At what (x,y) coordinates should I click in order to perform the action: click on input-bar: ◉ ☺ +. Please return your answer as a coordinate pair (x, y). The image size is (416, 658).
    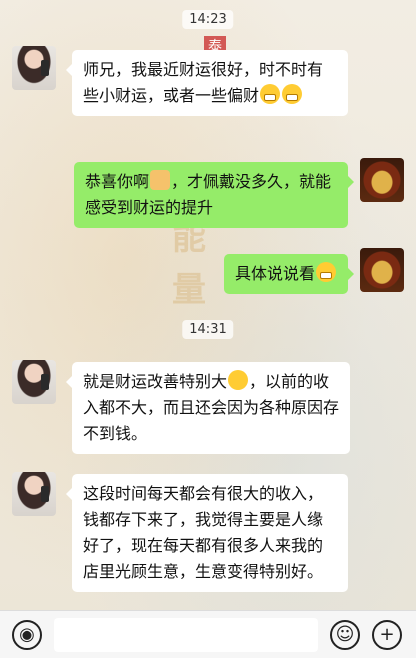
    Looking at the image, I should click on (208, 634).